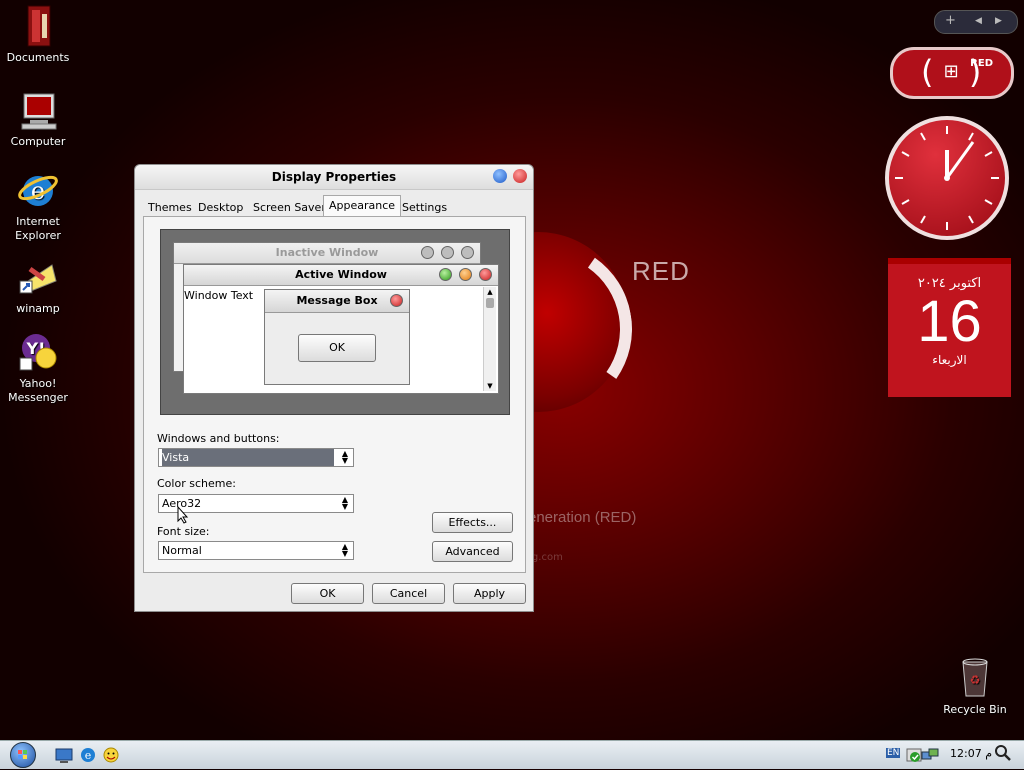  I want to click on calendar-weekday: الاربعاء, so click(949, 360).